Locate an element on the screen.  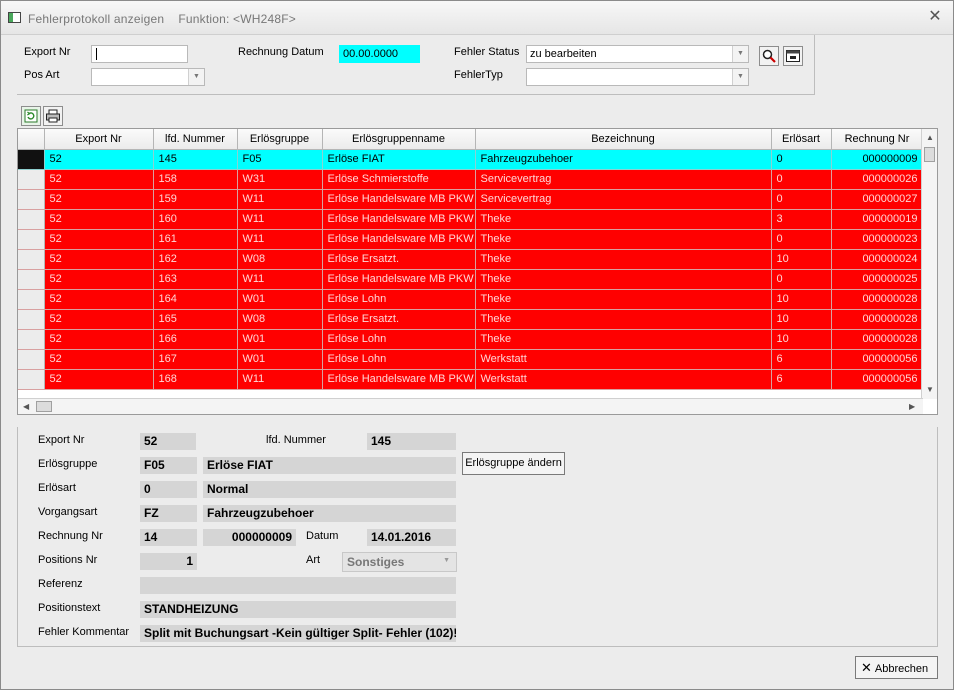
table-cell: 166 is located at coordinates (195, 339).